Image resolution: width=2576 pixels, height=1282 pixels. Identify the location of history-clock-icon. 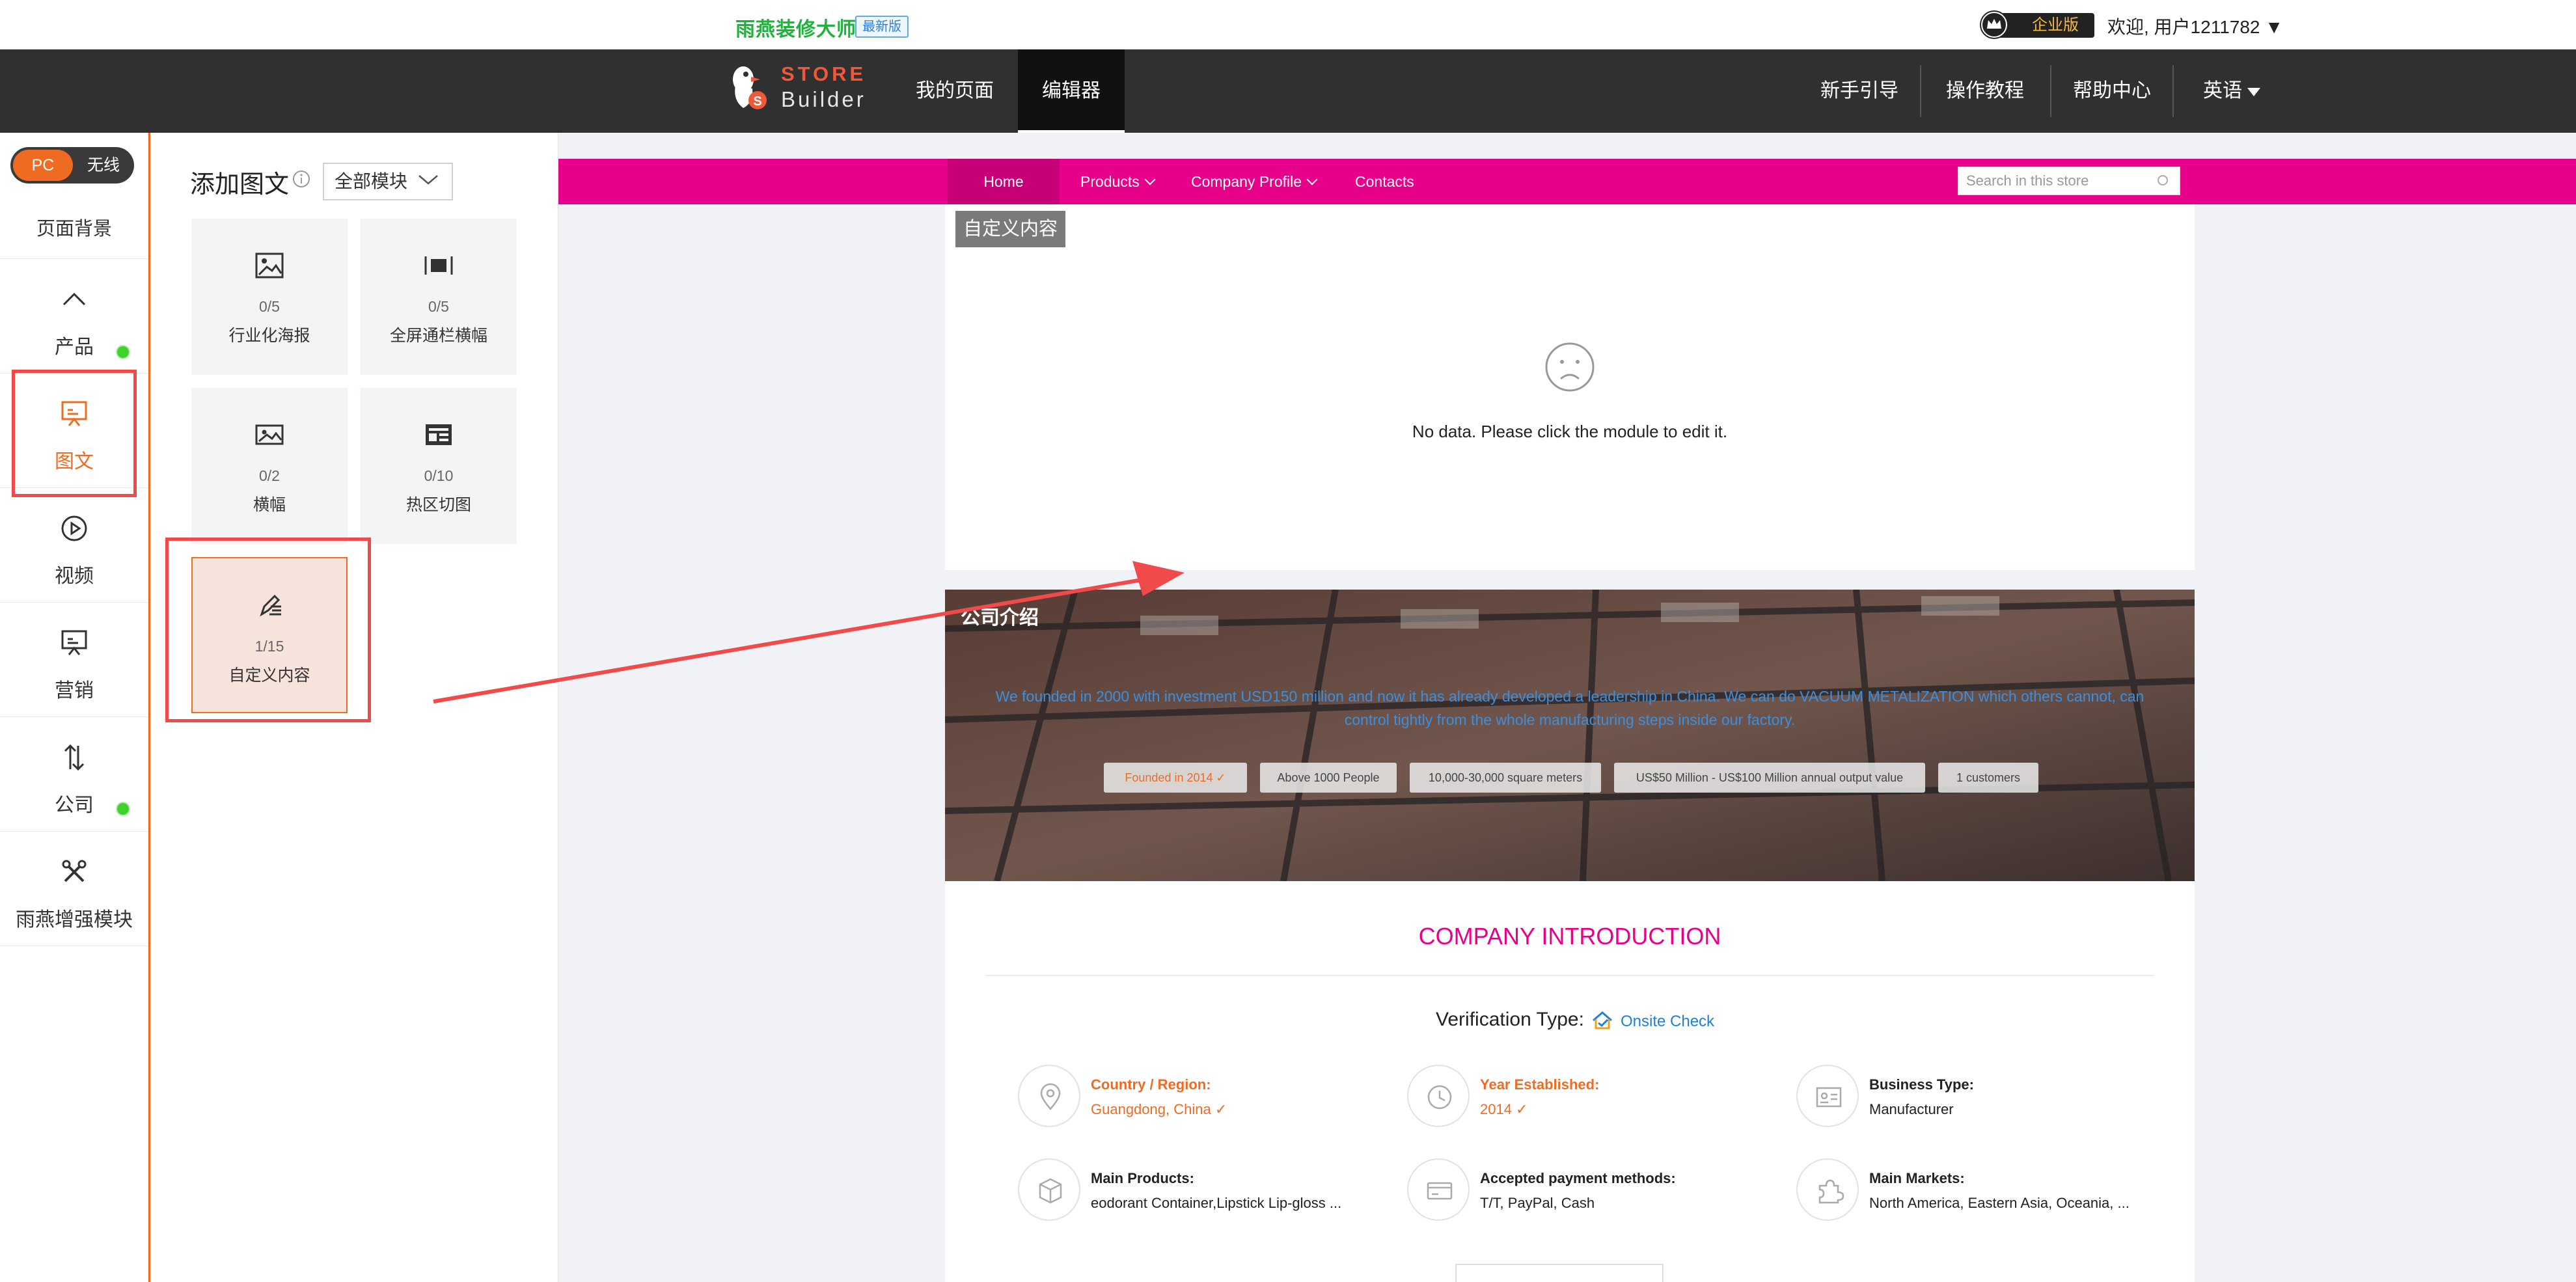
(1440, 1098).